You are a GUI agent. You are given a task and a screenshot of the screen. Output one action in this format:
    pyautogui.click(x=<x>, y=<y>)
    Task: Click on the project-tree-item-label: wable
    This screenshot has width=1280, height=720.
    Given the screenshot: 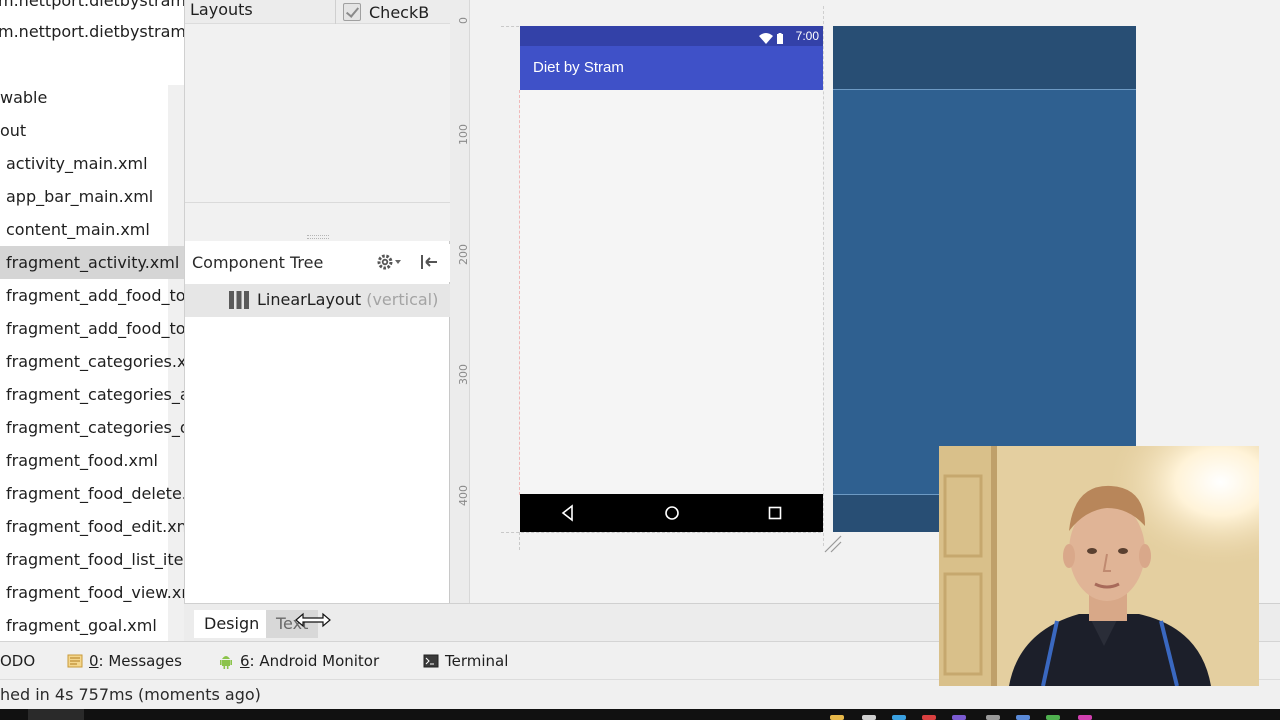 What is the action you would take?
    pyautogui.click(x=24, y=97)
    